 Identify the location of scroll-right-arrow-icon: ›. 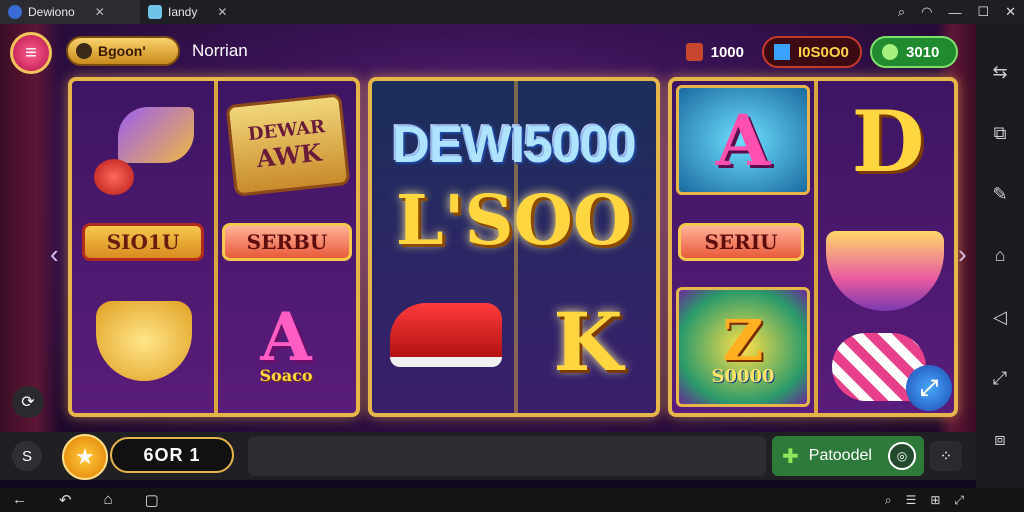
(962, 254).